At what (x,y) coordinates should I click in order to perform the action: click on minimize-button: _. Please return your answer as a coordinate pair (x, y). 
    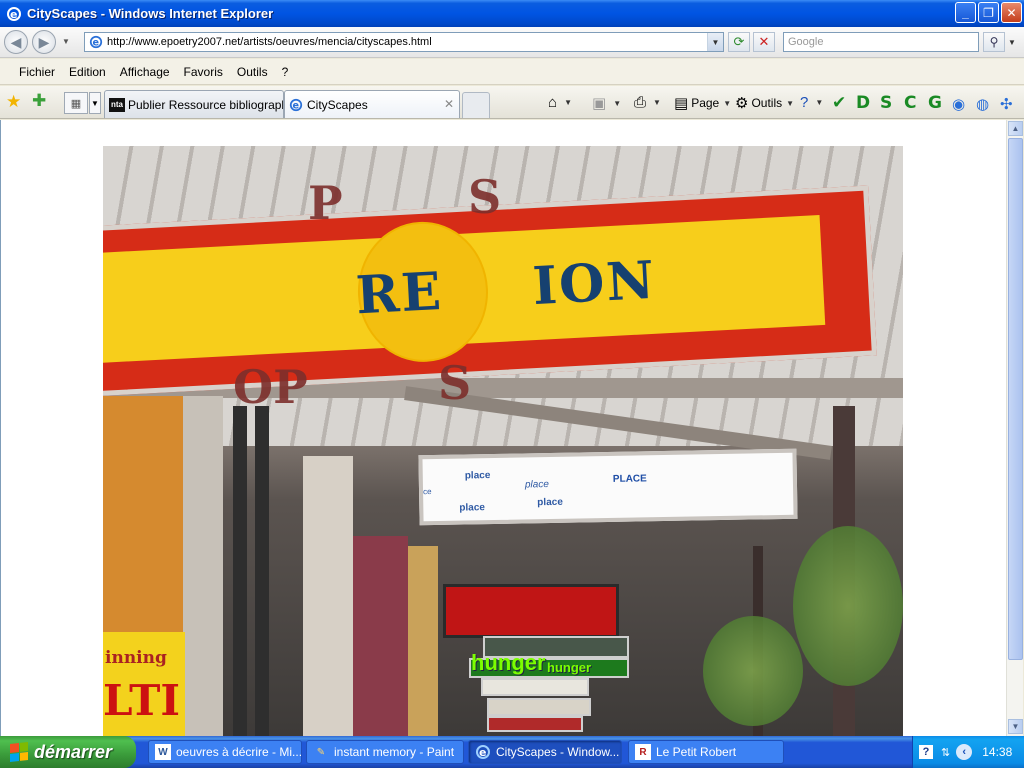
    Looking at the image, I should click on (965, 12).